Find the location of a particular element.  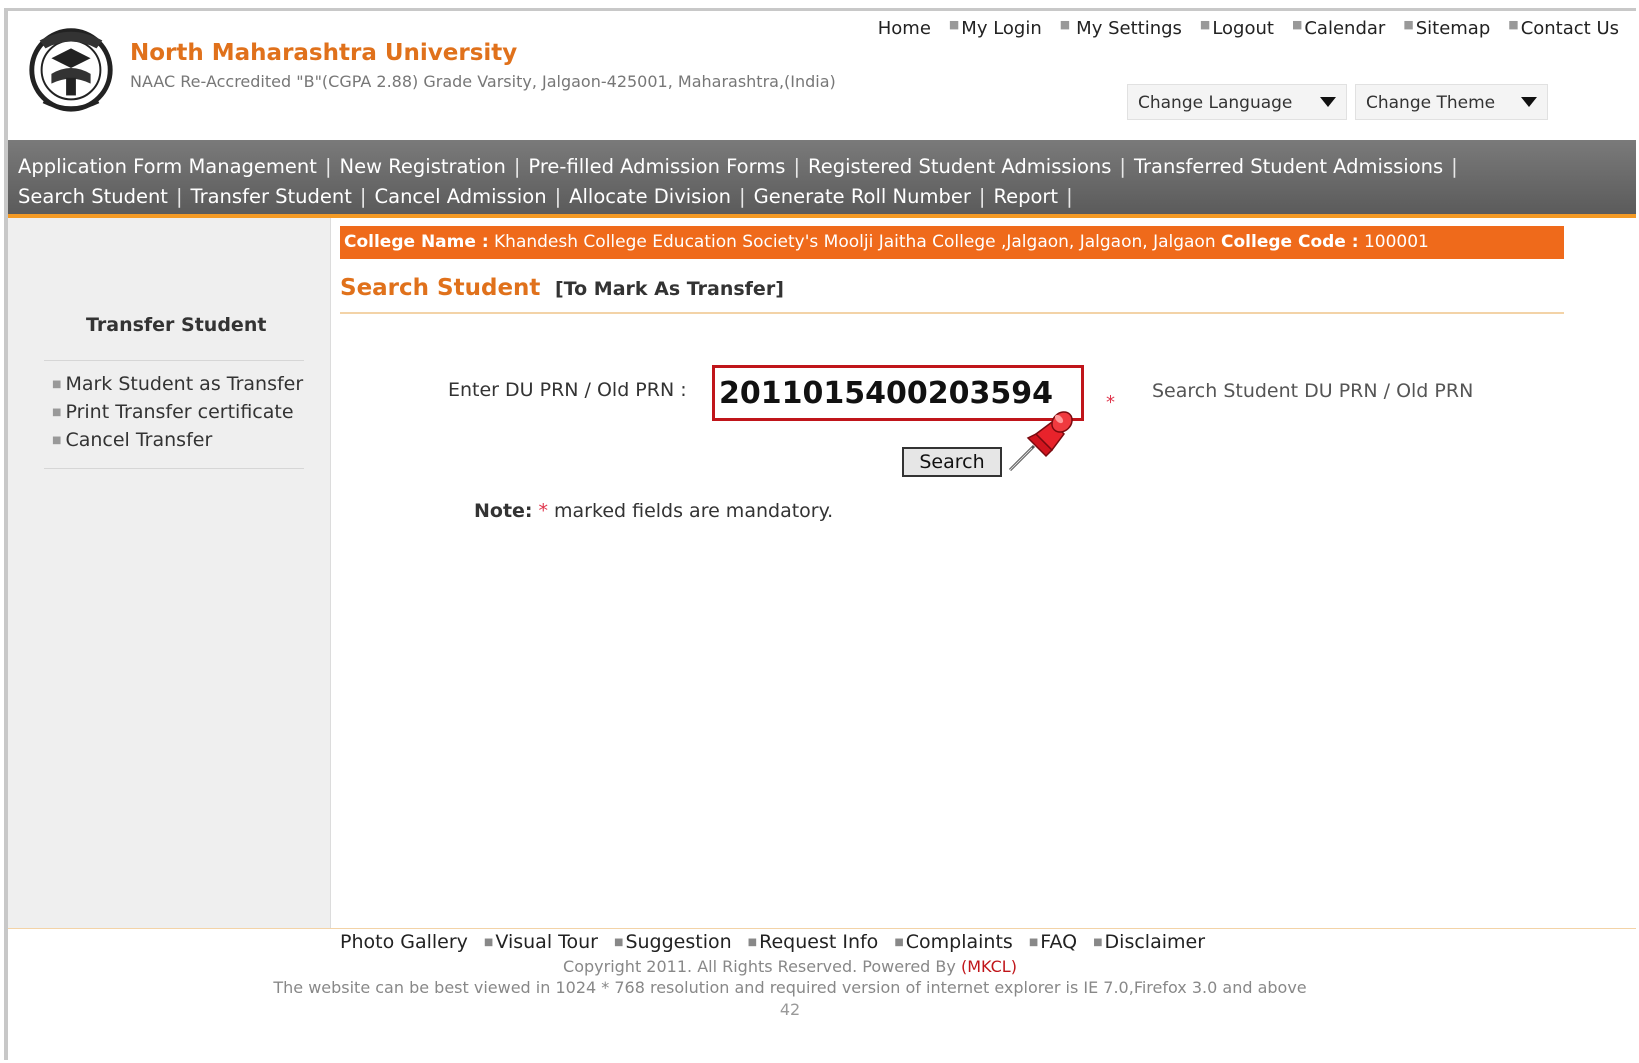

sidebar-title: Transfer Student is located at coordinates (176, 325).